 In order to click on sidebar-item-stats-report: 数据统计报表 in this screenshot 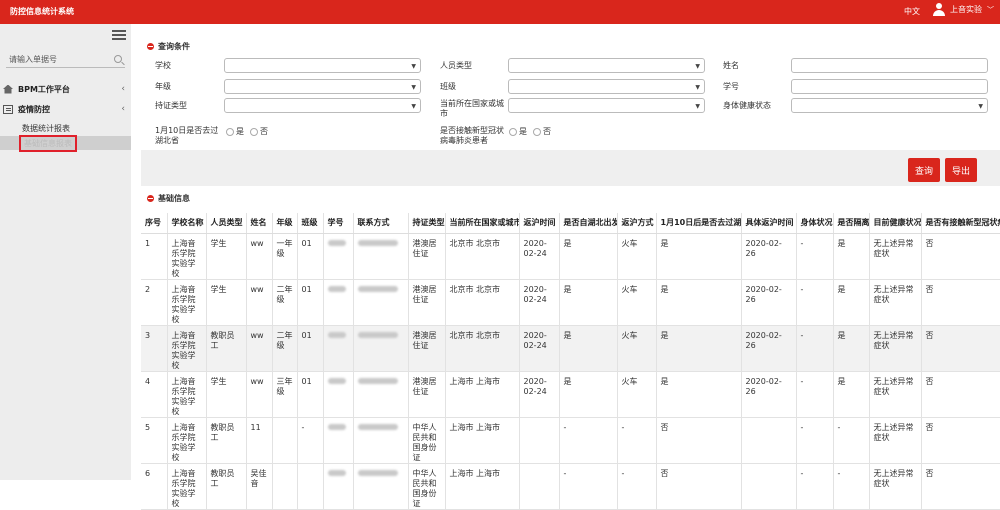, I will do `click(65, 128)`.